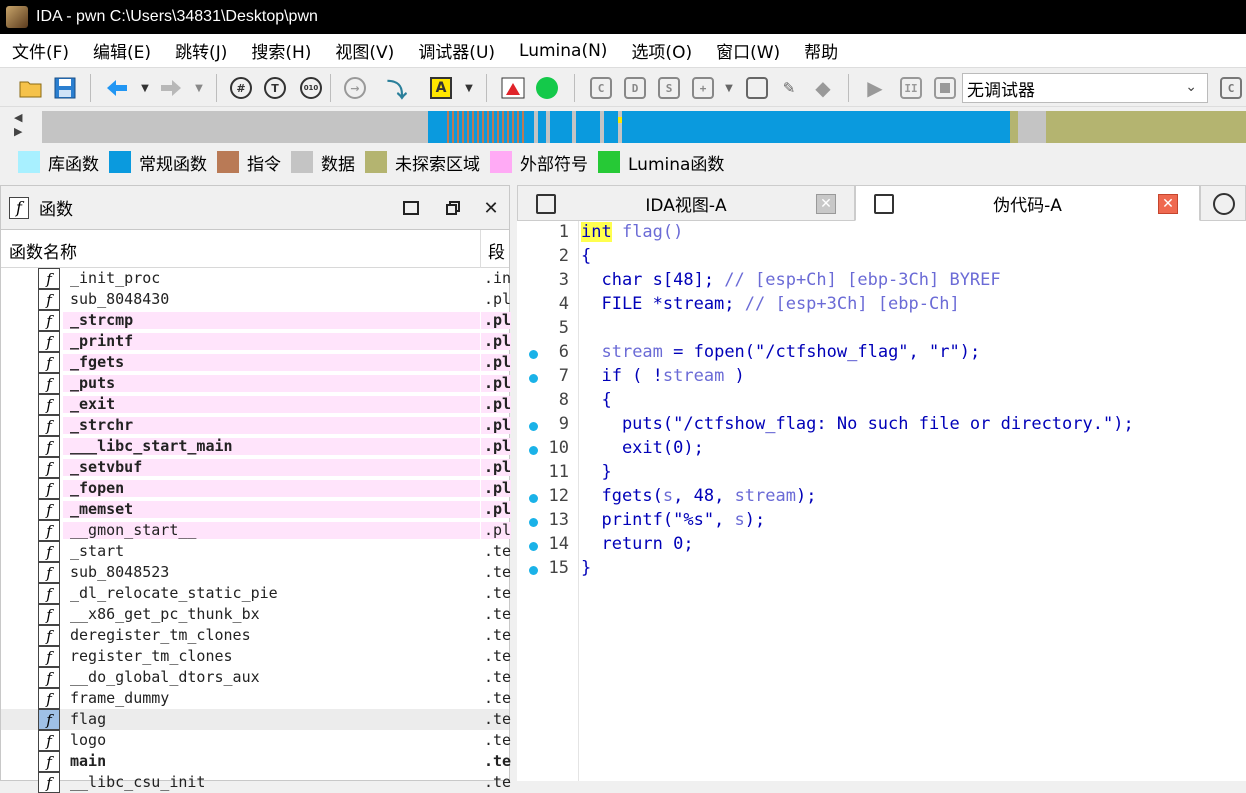 Image resolution: width=1246 pixels, height=793 pixels. What do you see at coordinates (456, 50) in the screenshot?
I see `menu-debugger: 调试器(U)` at bounding box center [456, 50].